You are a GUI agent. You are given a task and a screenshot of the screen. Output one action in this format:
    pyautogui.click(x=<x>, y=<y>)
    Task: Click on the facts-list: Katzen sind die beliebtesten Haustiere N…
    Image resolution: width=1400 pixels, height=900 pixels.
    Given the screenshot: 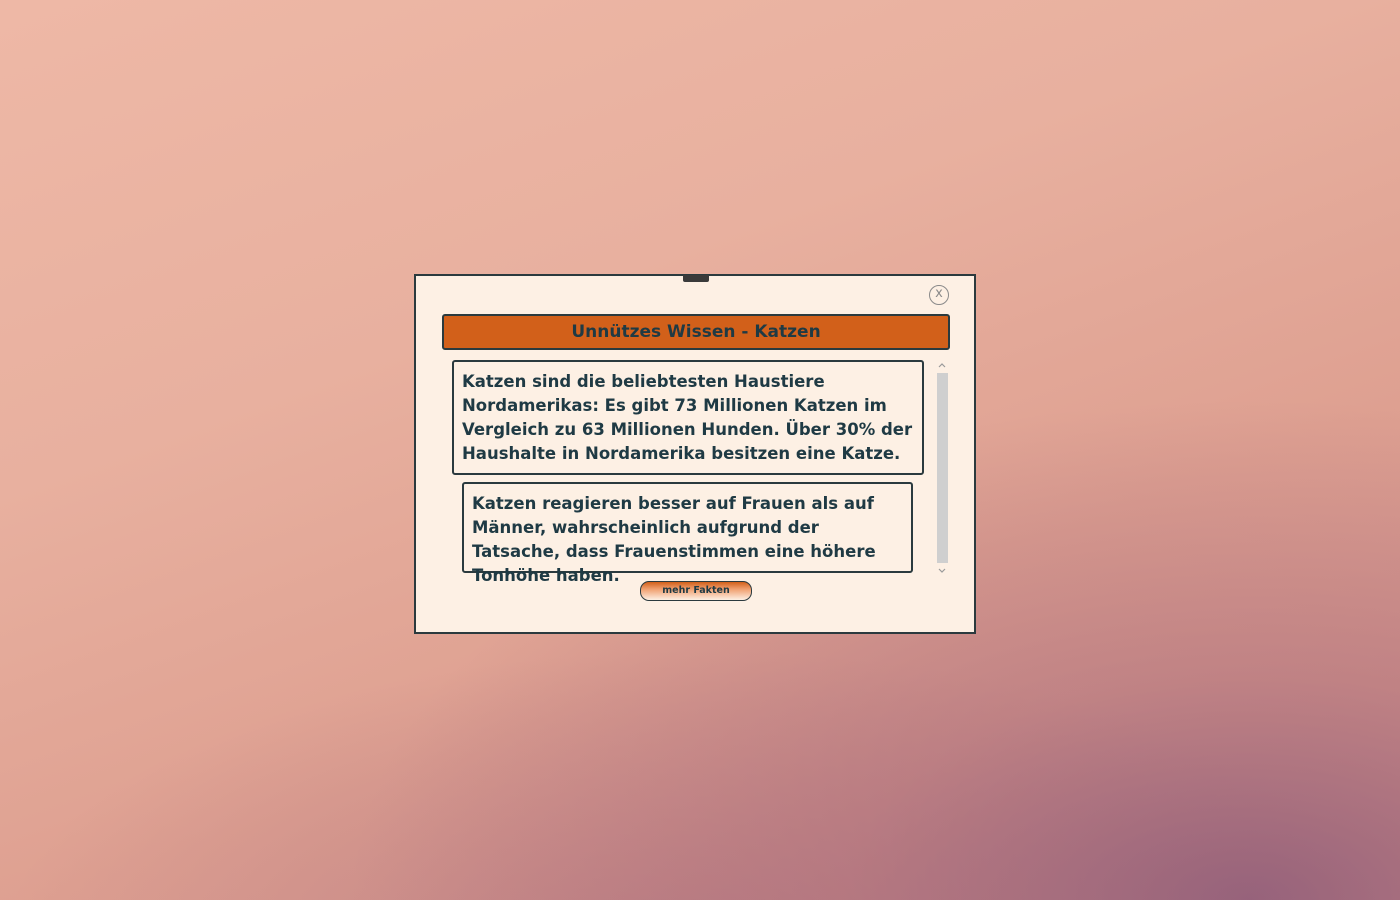 What is the action you would take?
    pyautogui.click(x=698, y=471)
    